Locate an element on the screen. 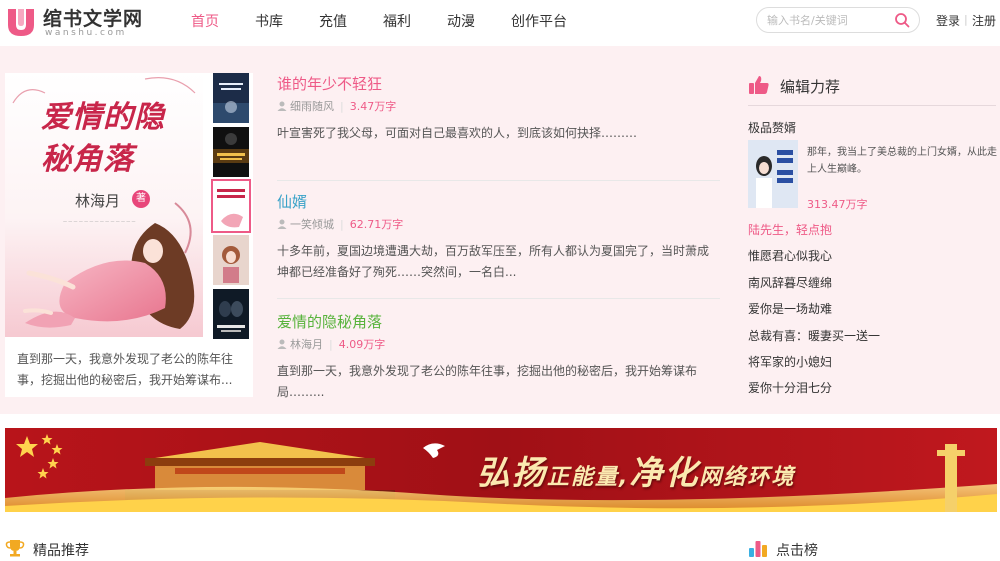 Image resolution: width=1000 pixels, height=561 pixels. bar-chart-icon is located at coordinates (758, 549).